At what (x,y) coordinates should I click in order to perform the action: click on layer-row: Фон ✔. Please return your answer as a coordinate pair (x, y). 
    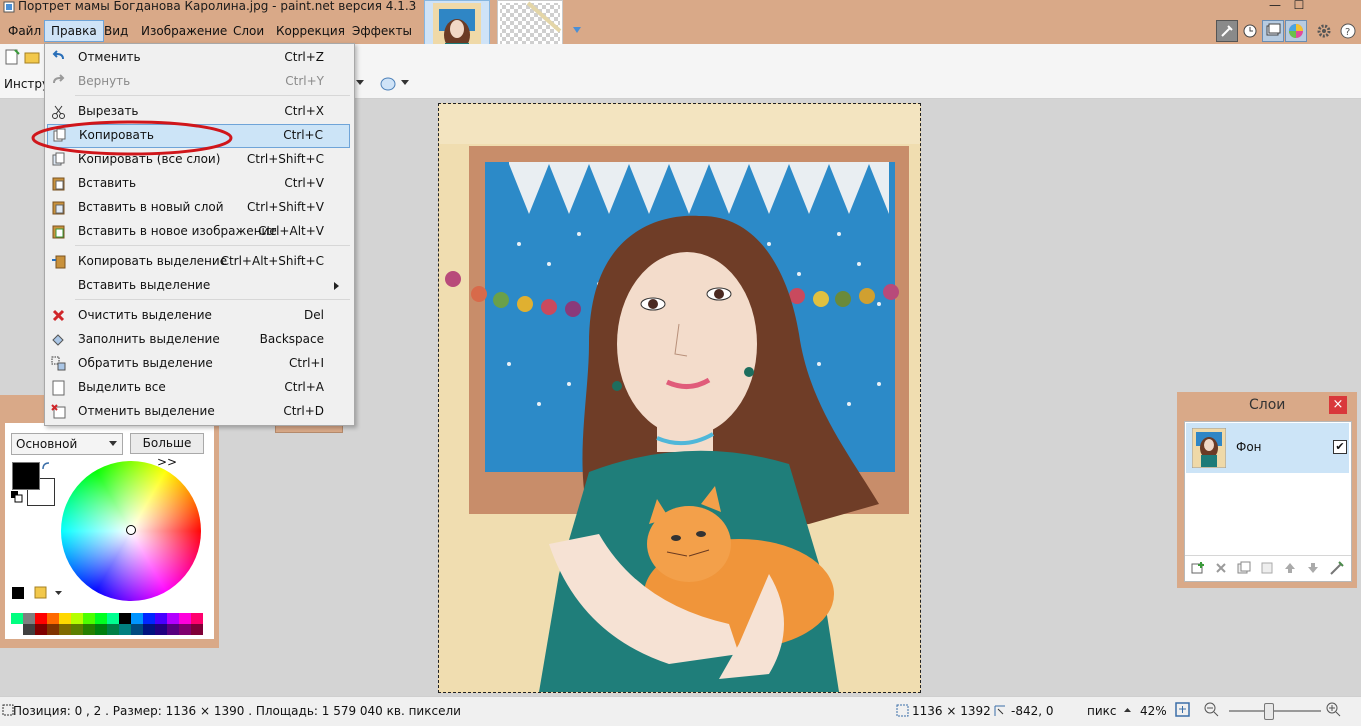
    Looking at the image, I should click on (1267, 448).